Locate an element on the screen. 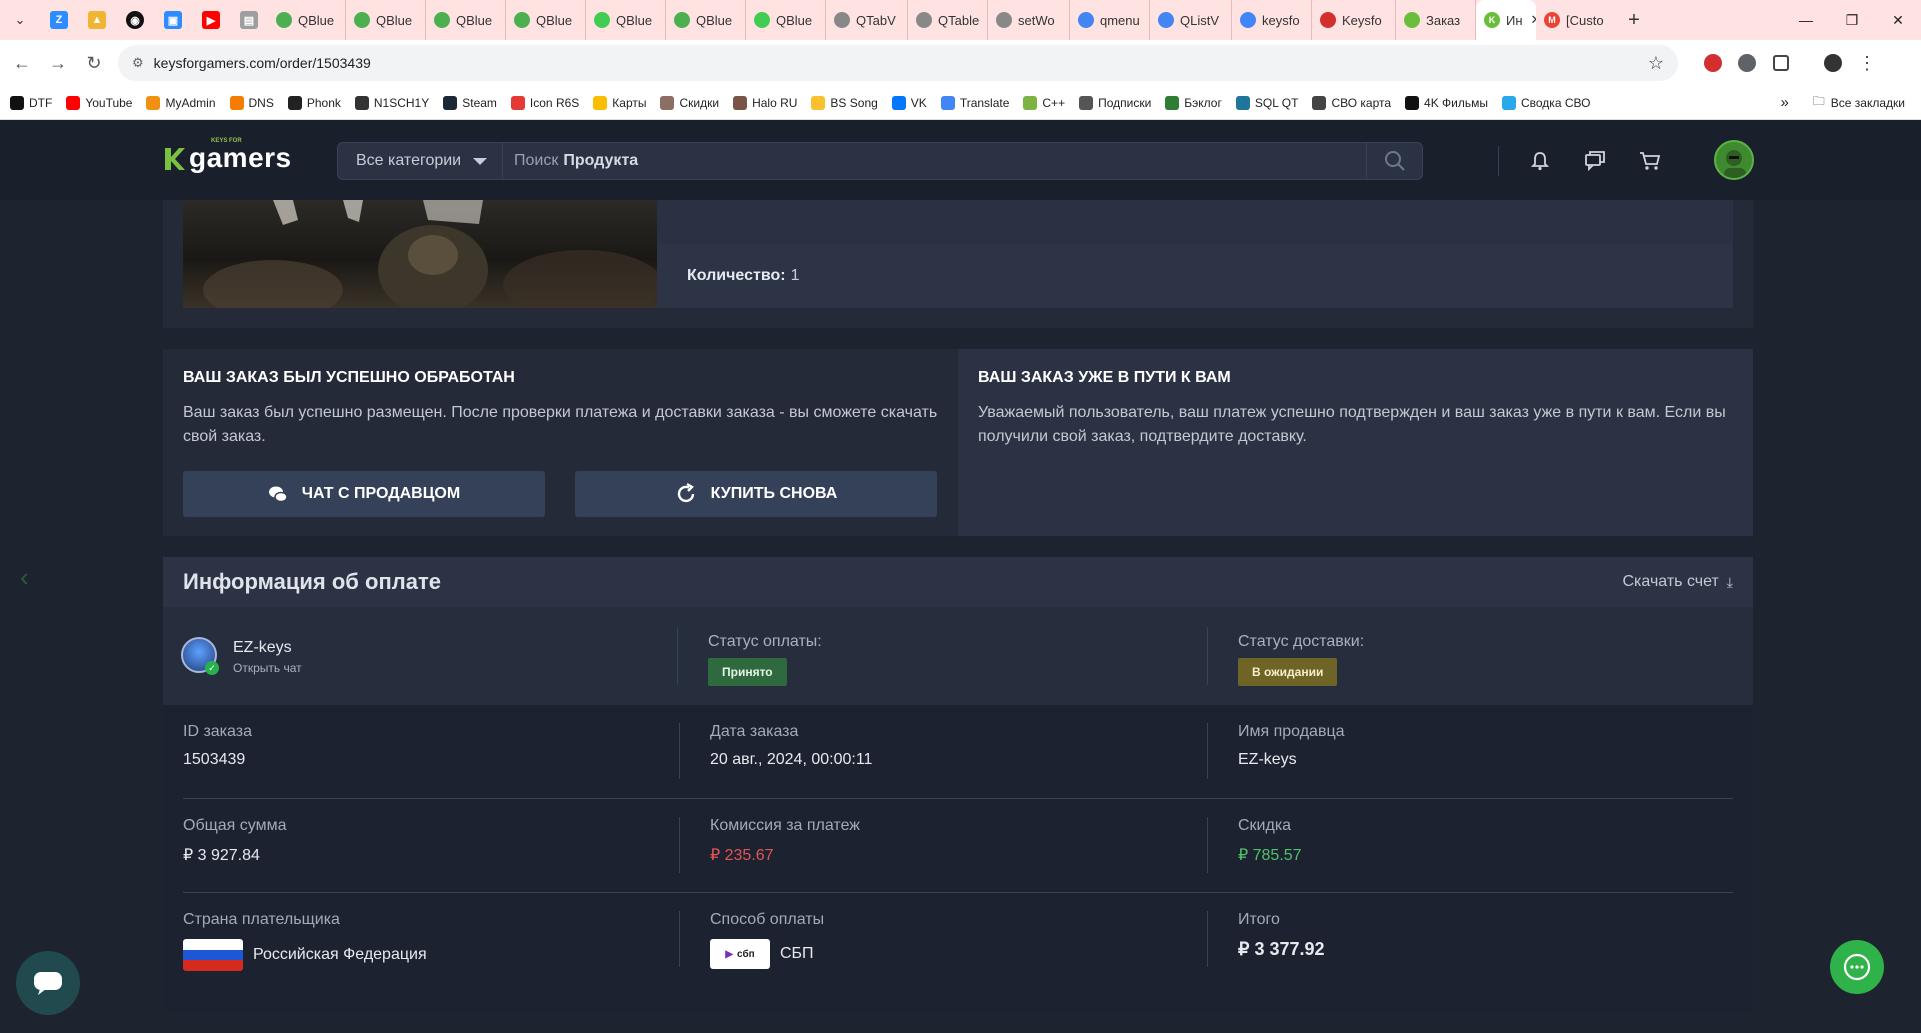 This screenshot has height=1033, width=1921. browser-tab: QListV is located at coordinates (1191, 20).